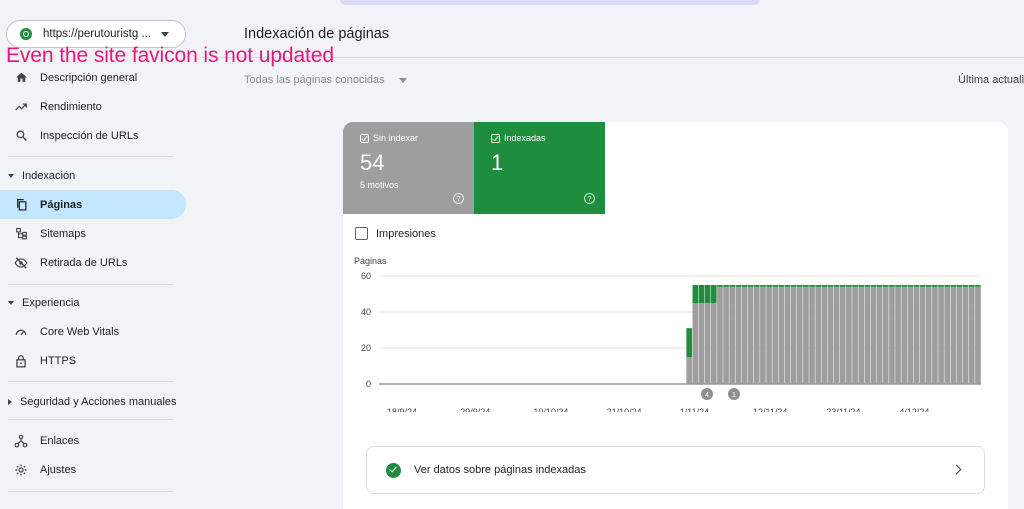 The height and width of the screenshot is (509, 1024). I want to click on view-indexed-pages-button: Ver datos sobre páginas indexadas, so click(675, 470).